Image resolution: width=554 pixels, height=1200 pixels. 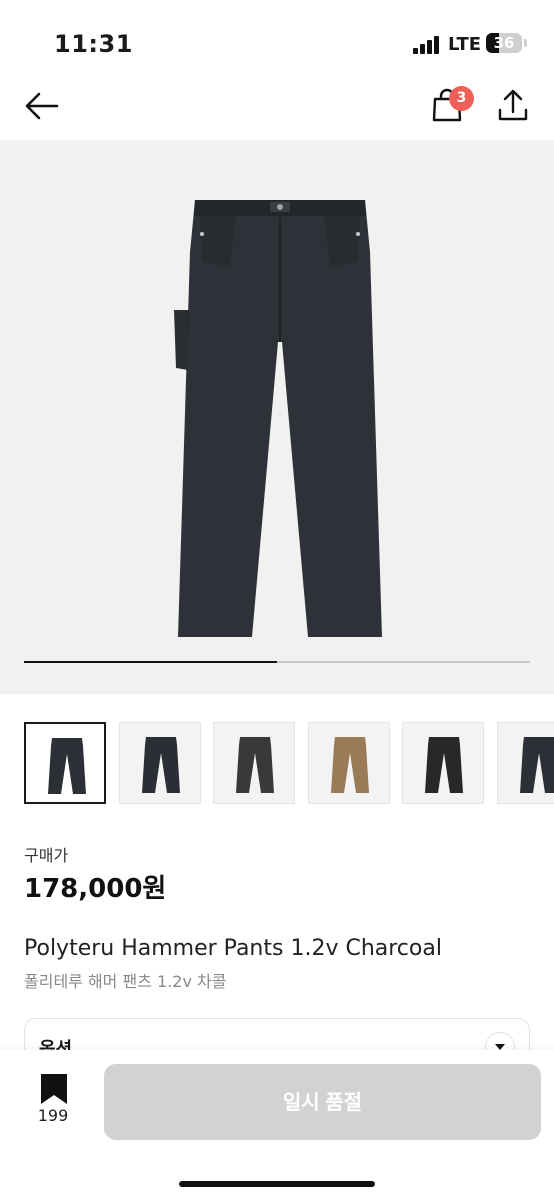 I want to click on arrow-left-icon, so click(x=42, y=106).